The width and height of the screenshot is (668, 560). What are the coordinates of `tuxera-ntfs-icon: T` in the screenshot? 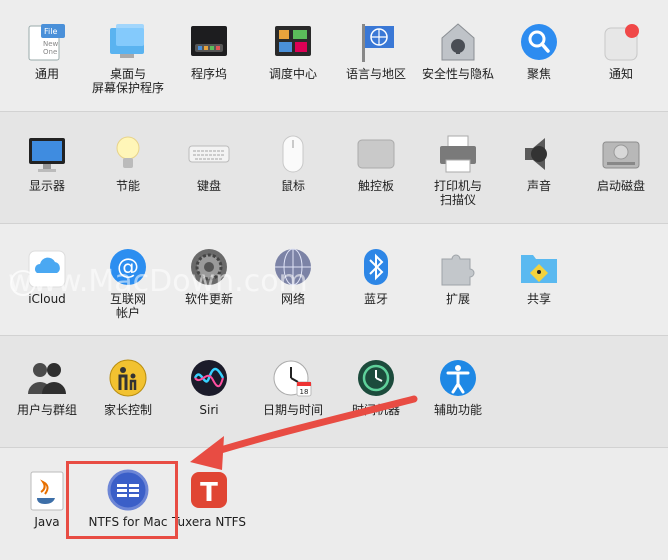 It's located at (209, 490).